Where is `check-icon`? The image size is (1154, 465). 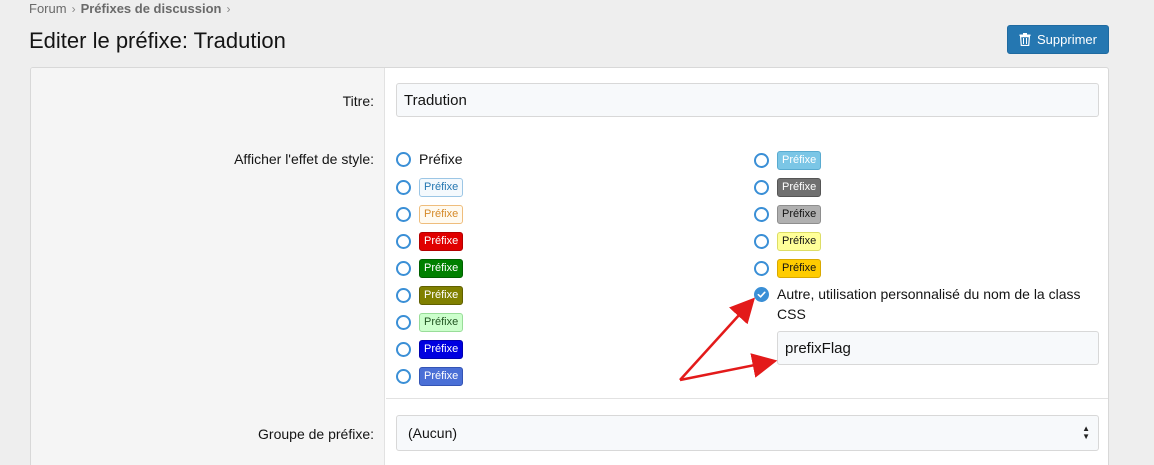
check-icon is located at coordinates (761, 294).